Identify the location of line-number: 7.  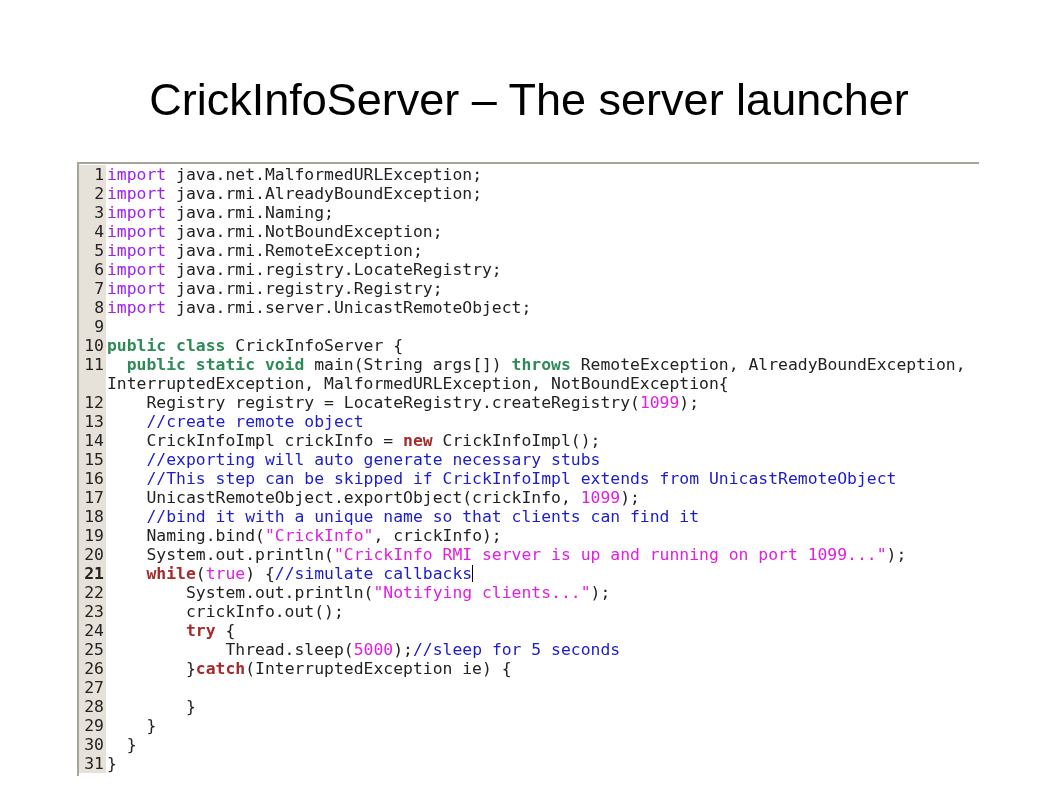
(92, 288).